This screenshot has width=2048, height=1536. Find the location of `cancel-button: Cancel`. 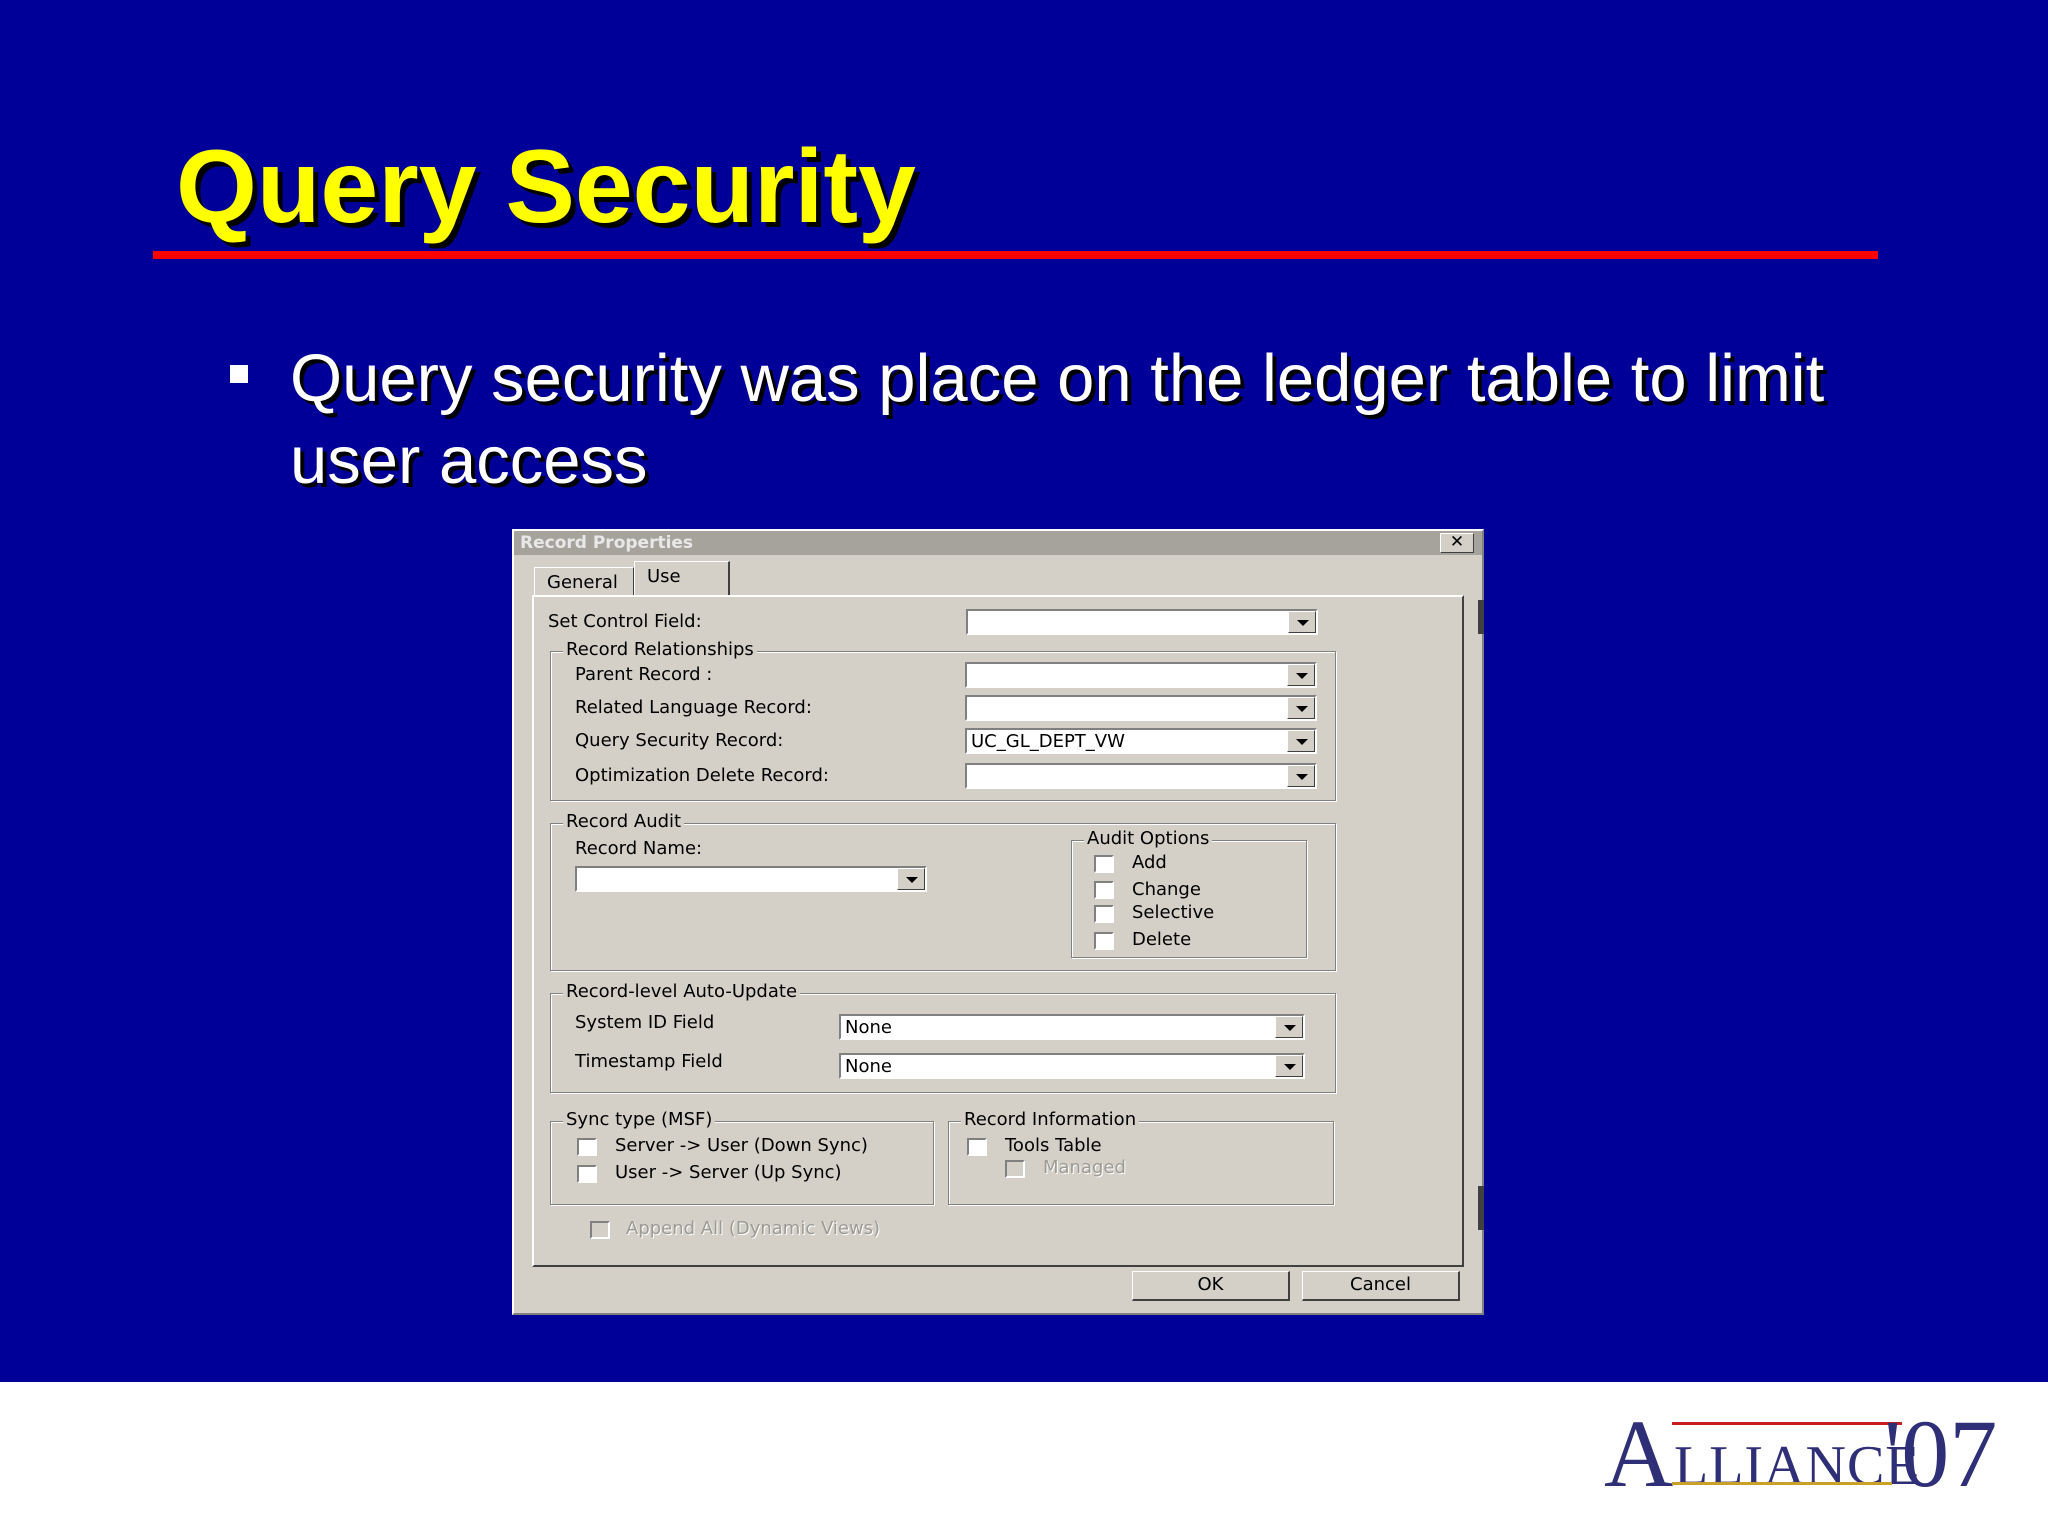

cancel-button: Cancel is located at coordinates (1381, 1286).